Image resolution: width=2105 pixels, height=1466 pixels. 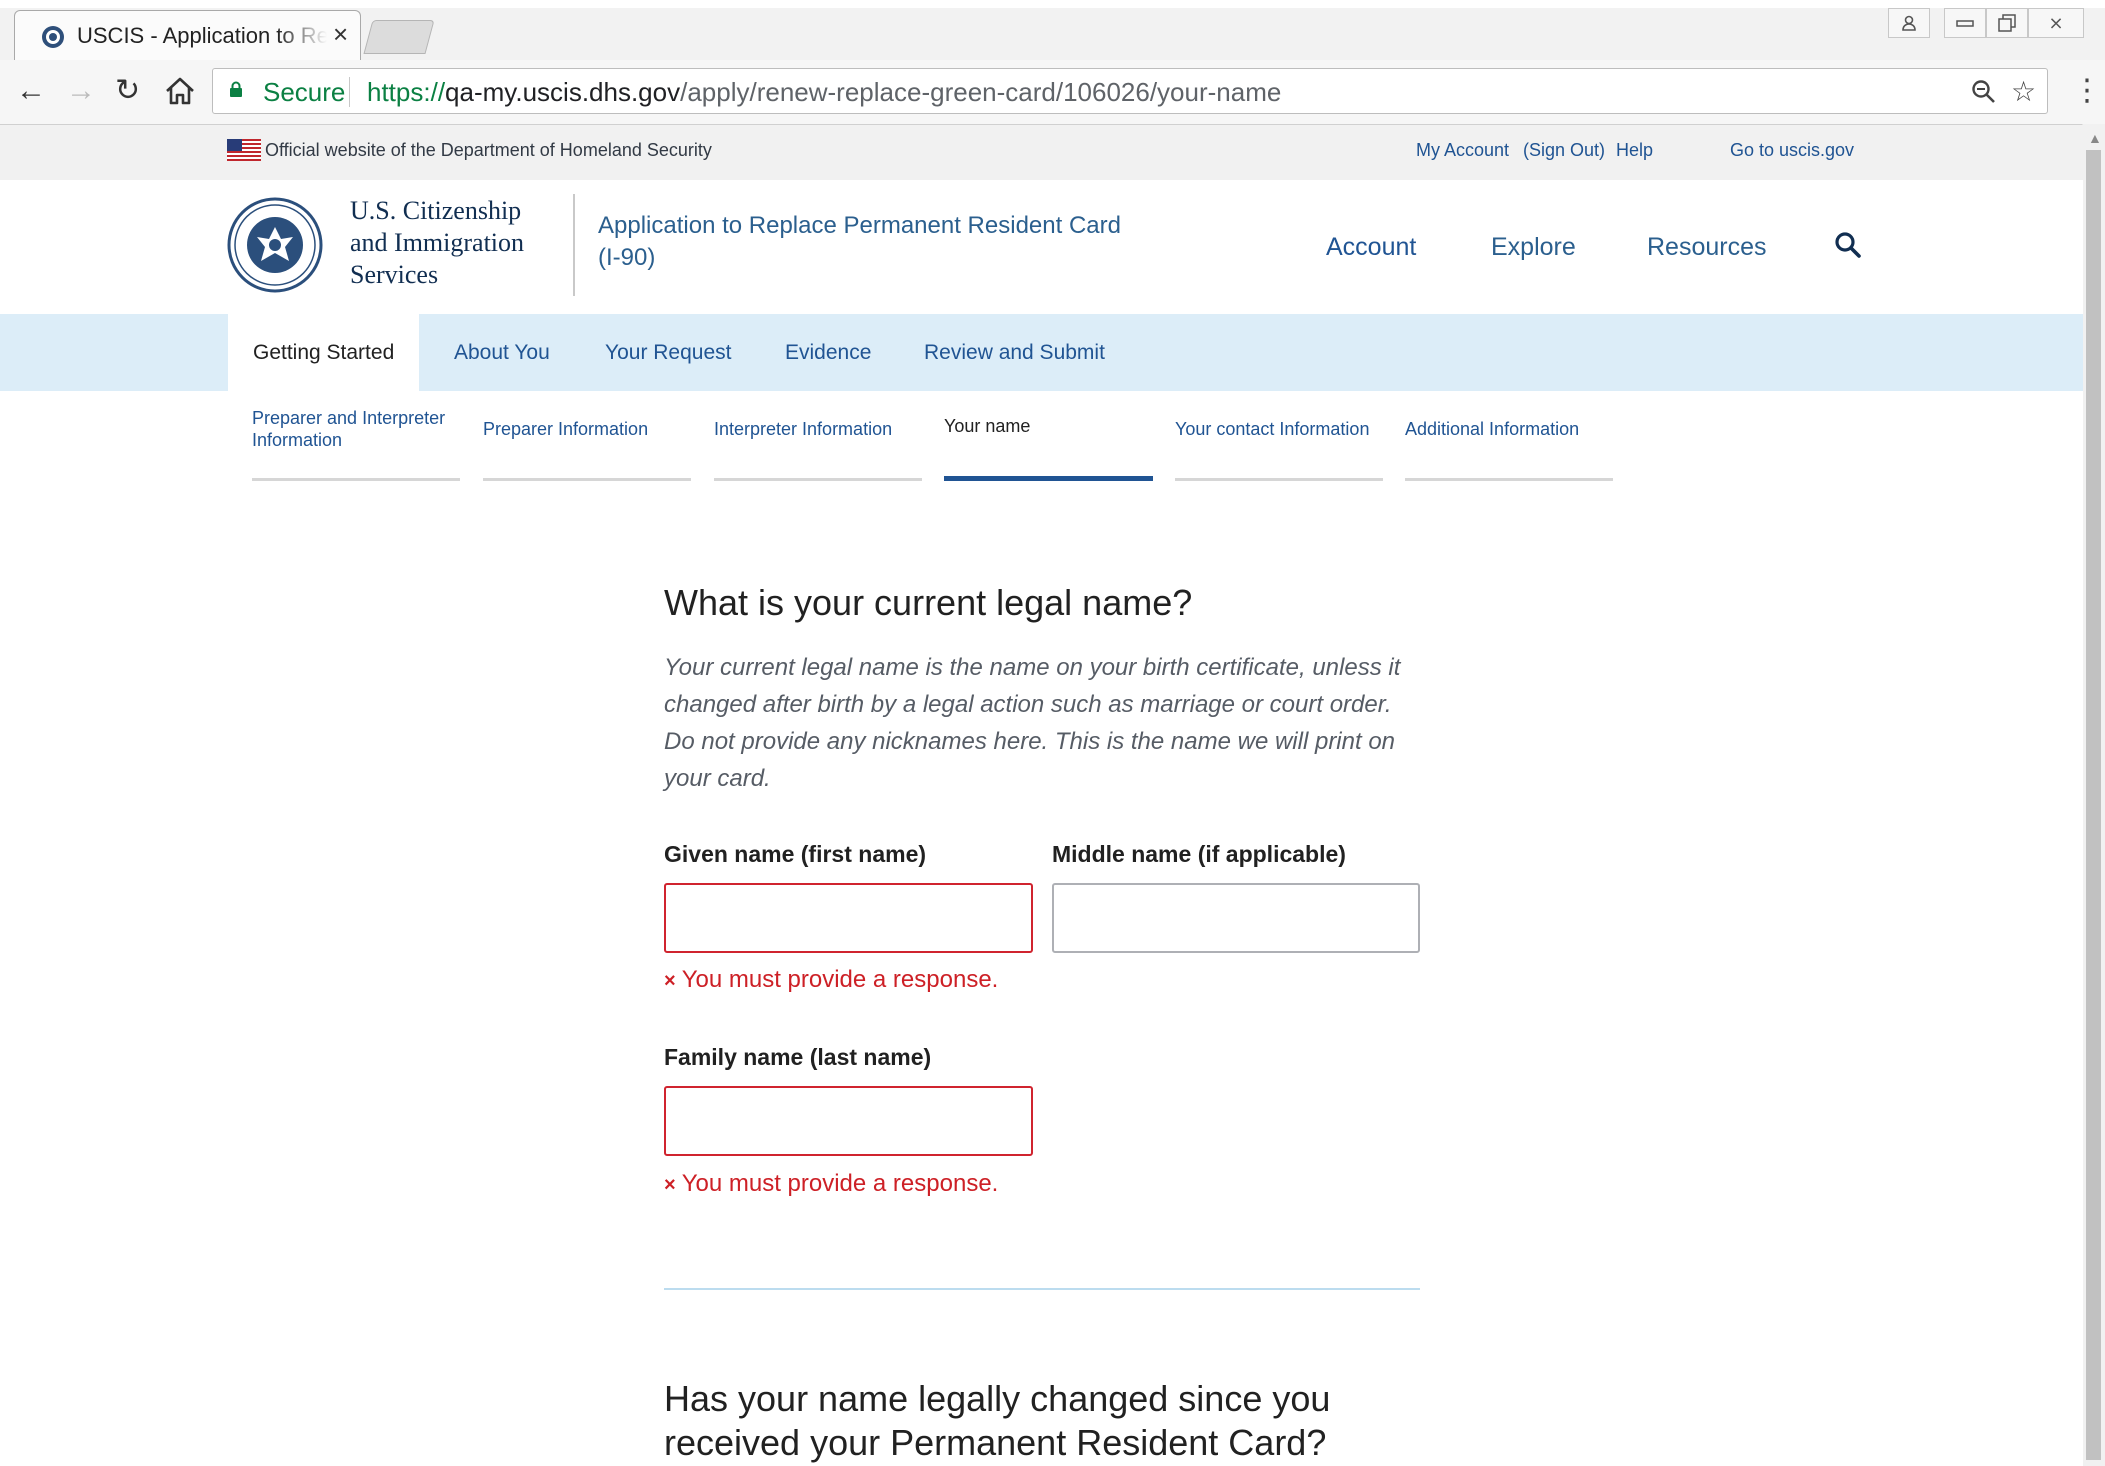 I want to click on given-name-field, so click(x=848, y=918).